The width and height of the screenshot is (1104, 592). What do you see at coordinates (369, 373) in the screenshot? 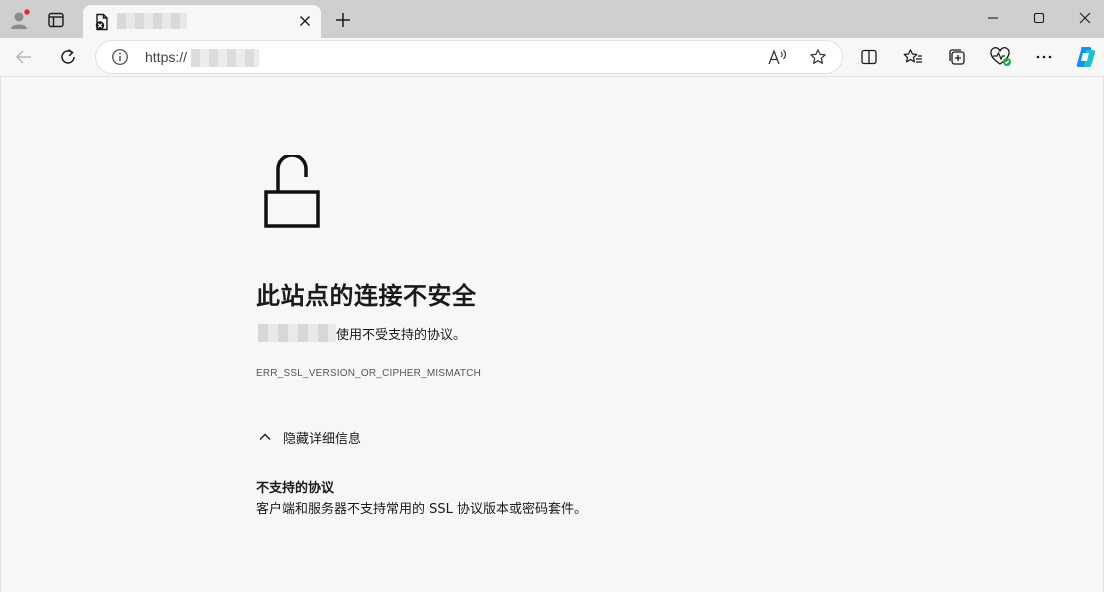
I see `error-code: ERR_SSL_VERSION_OR_CIPHER_MISMATCH` at bounding box center [369, 373].